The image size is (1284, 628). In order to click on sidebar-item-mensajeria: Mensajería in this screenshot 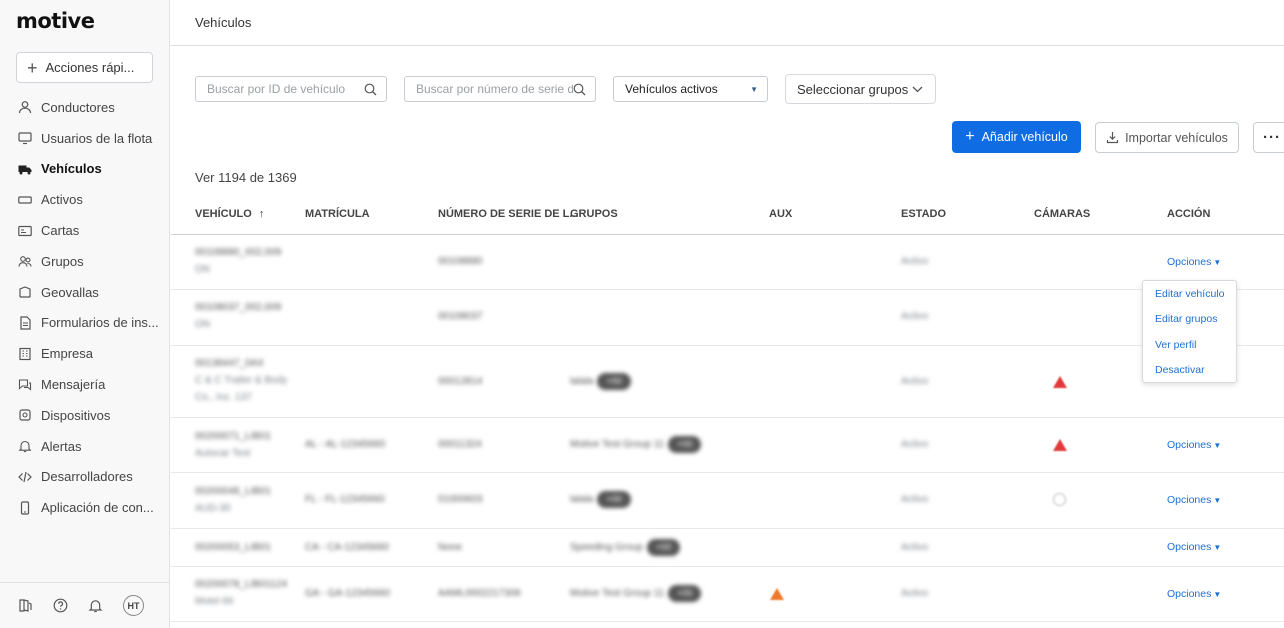, I will do `click(85, 384)`.